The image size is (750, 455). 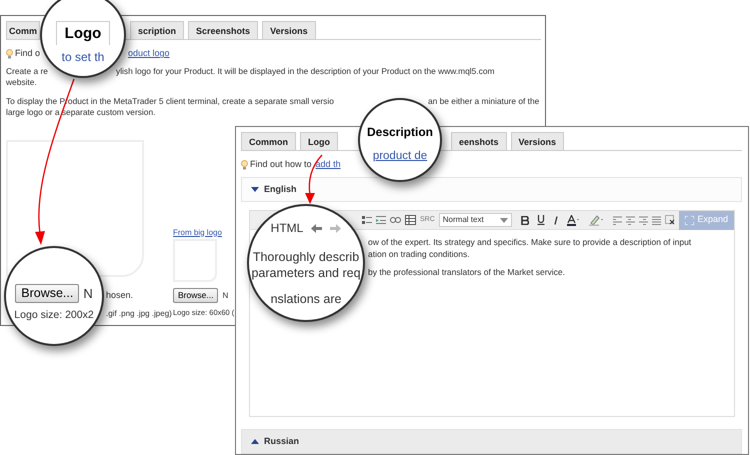 What do you see at coordinates (281, 165) in the screenshot?
I see `tip-text: Find out how to` at bounding box center [281, 165].